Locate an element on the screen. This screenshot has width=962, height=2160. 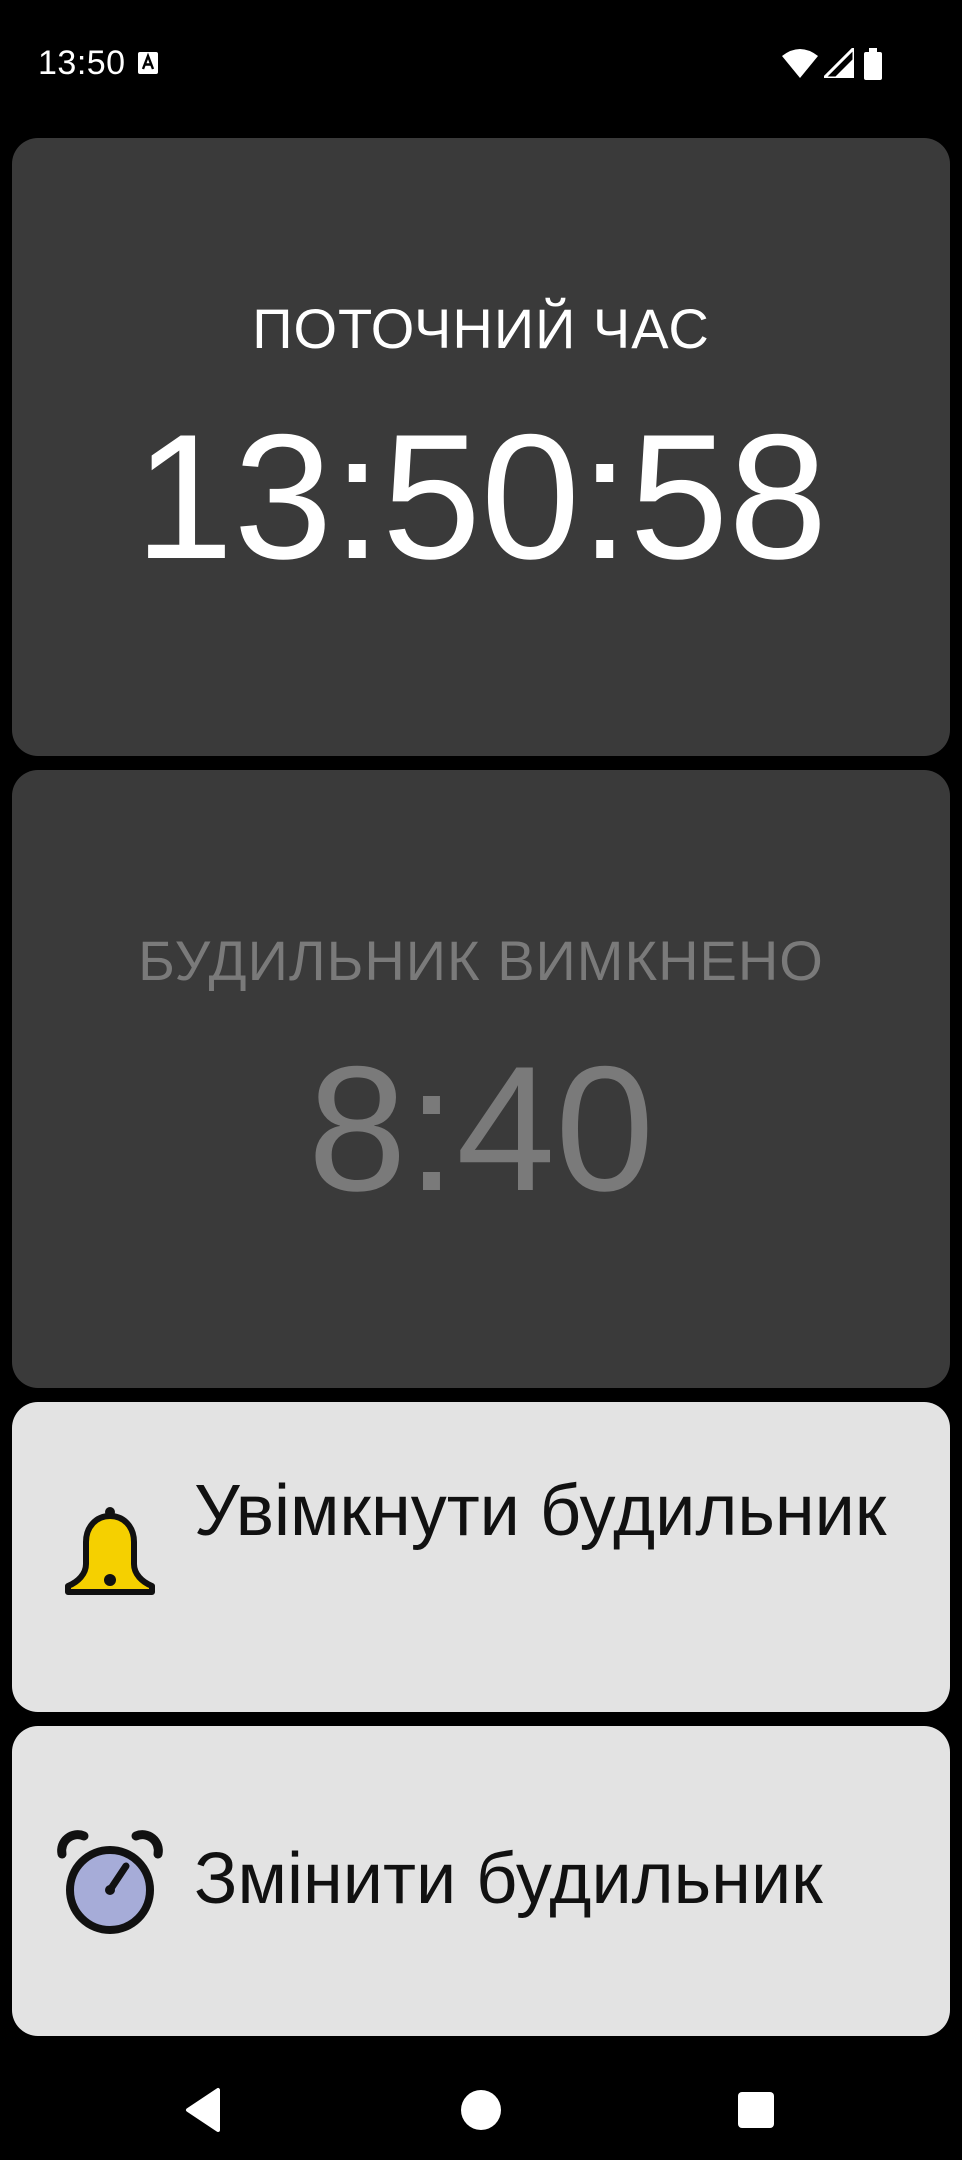
status-bar: 13:50 is located at coordinates (481, 65).